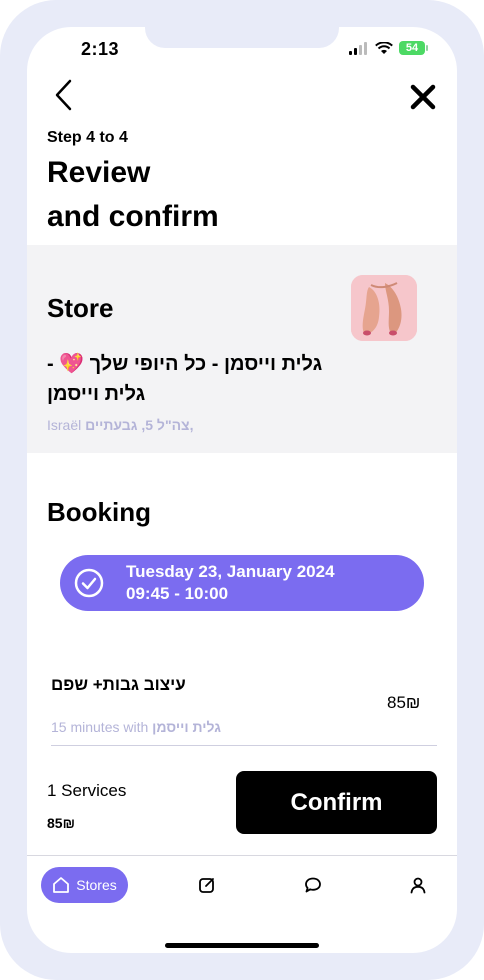 The height and width of the screenshot is (980, 484). I want to click on battery-icon: 54, so click(413, 48).